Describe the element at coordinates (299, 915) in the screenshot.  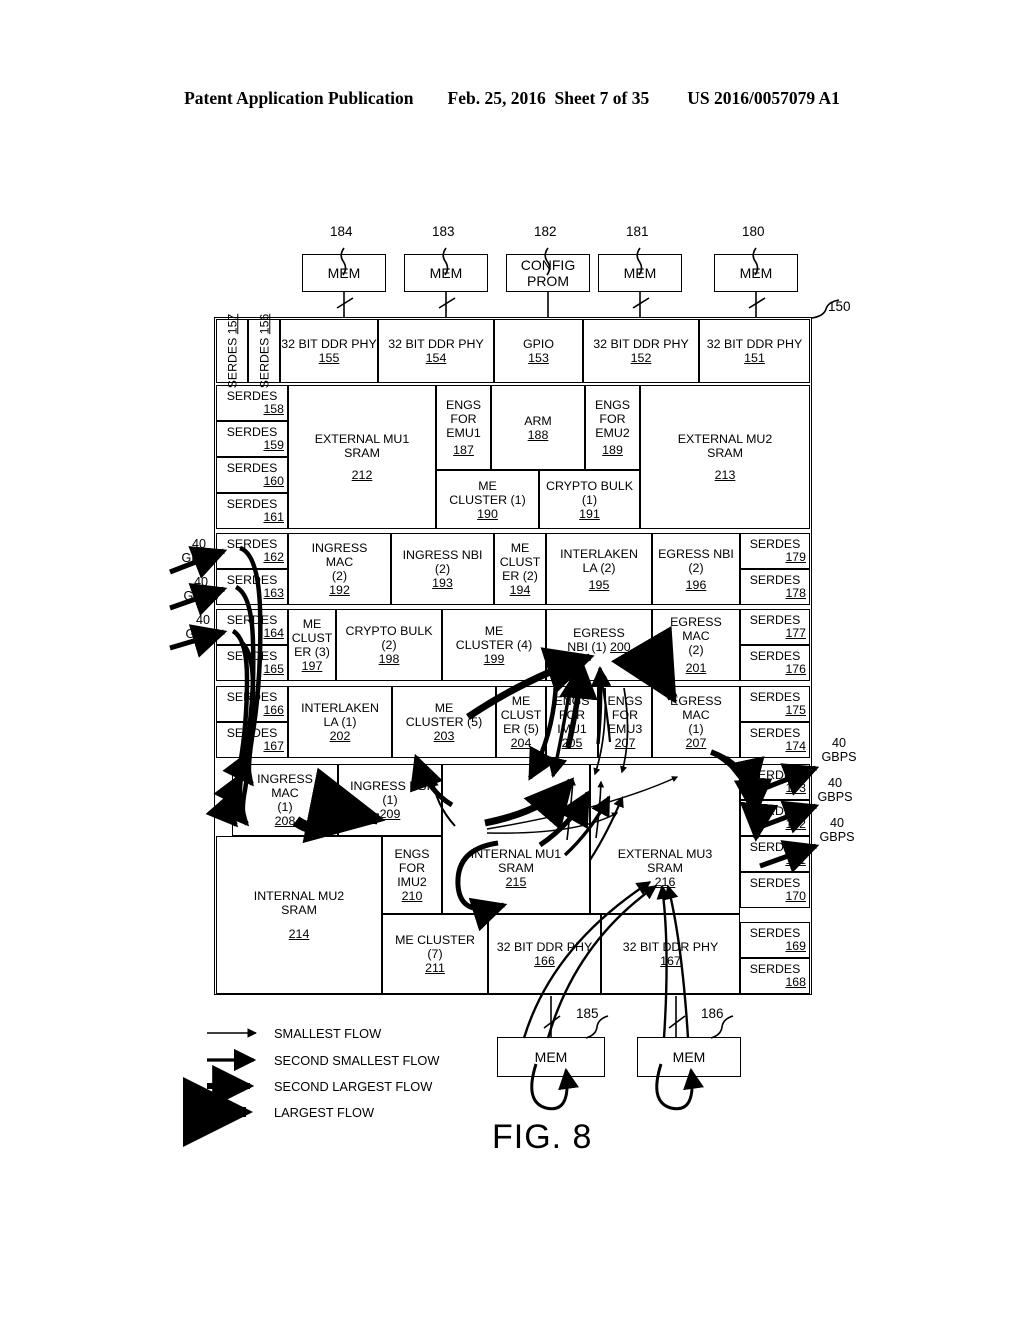
I see `block-internal-mu2-sram-214: INTERNAL MU2 SRAM 214` at that location.